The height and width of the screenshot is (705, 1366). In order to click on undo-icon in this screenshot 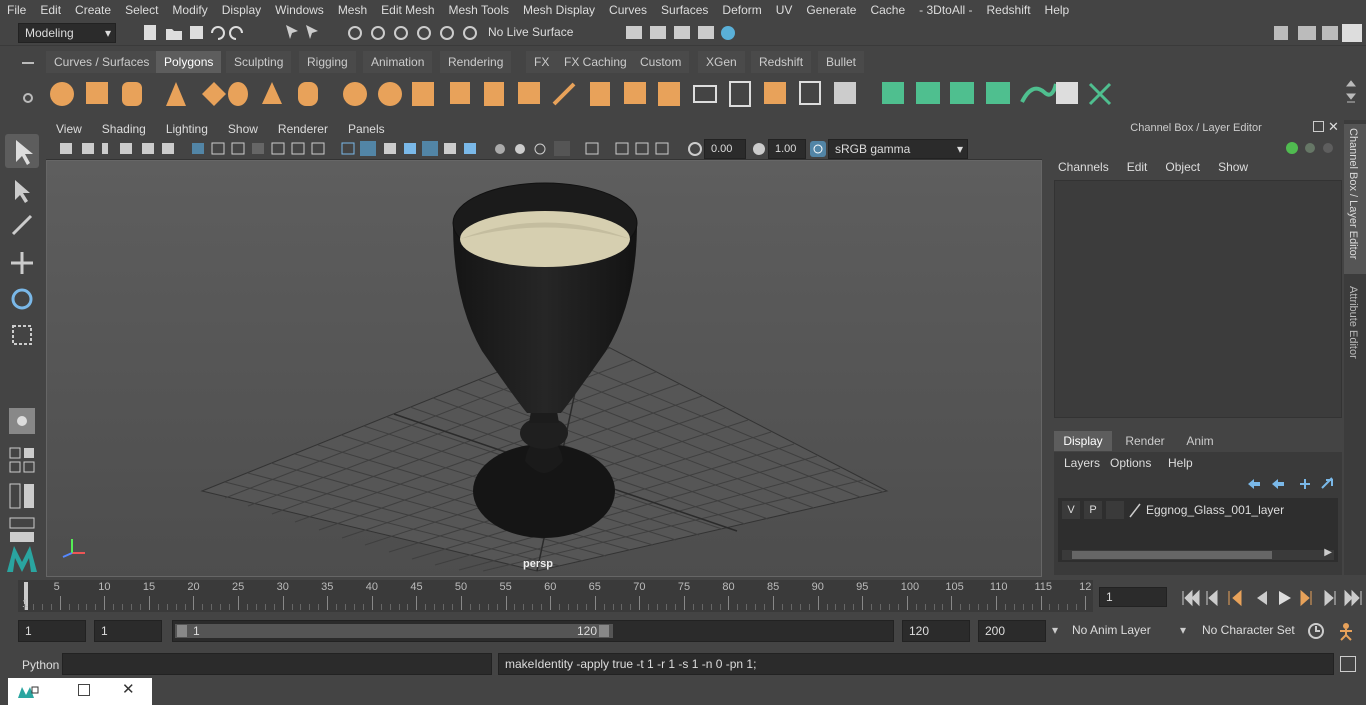, I will do `click(218, 33)`.